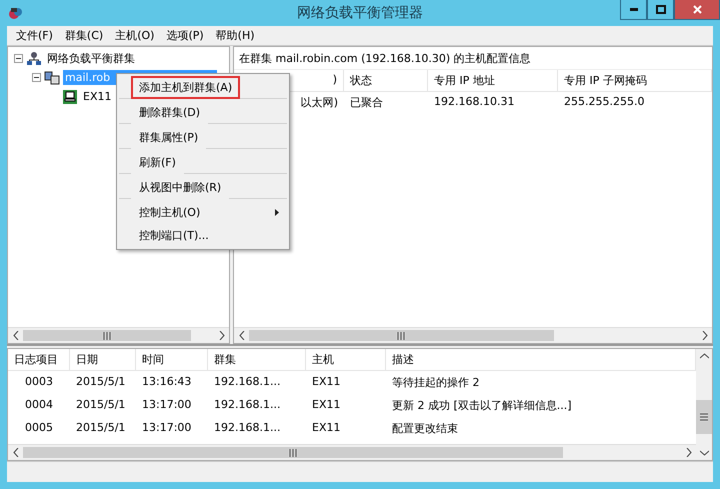 Image resolution: width=720 pixels, height=489 pixels. Describe the element at coordinates (473, 58) in the screenshot. I see `details-heading: 在群集 mail.robin.com (192.168.10.30) 的主机配置信息` at that location.